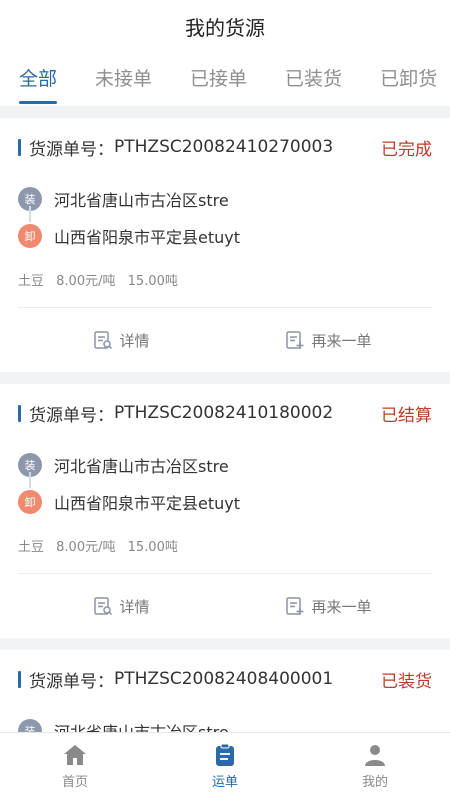 Image resolution: width=450 pixels, height=800 pixels. Describe the element at coordinates (406, 681) in the screenshot. I see `status-badge: 已装货` at that location.